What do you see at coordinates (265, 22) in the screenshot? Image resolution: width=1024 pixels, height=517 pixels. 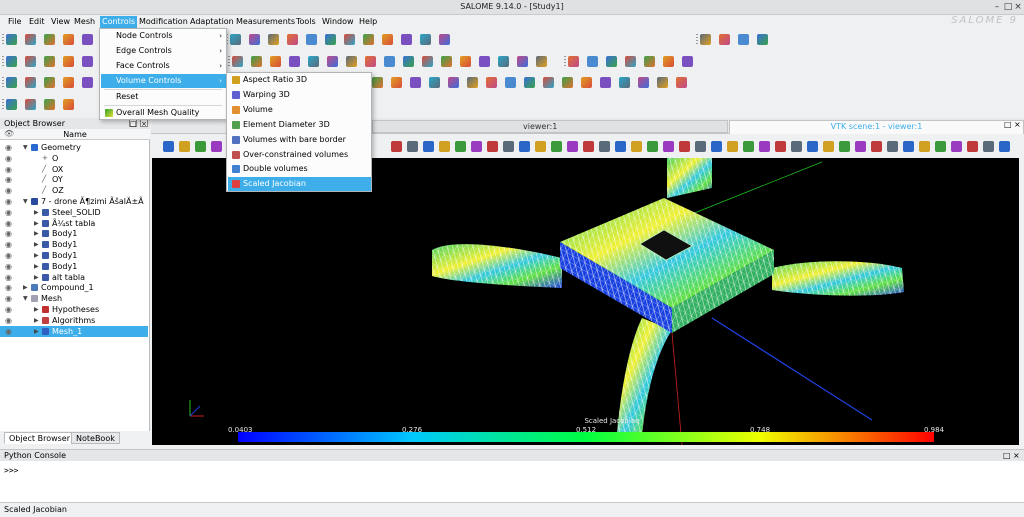 I see `menu-measurements: Measurements` at bounding box center [265, 22].